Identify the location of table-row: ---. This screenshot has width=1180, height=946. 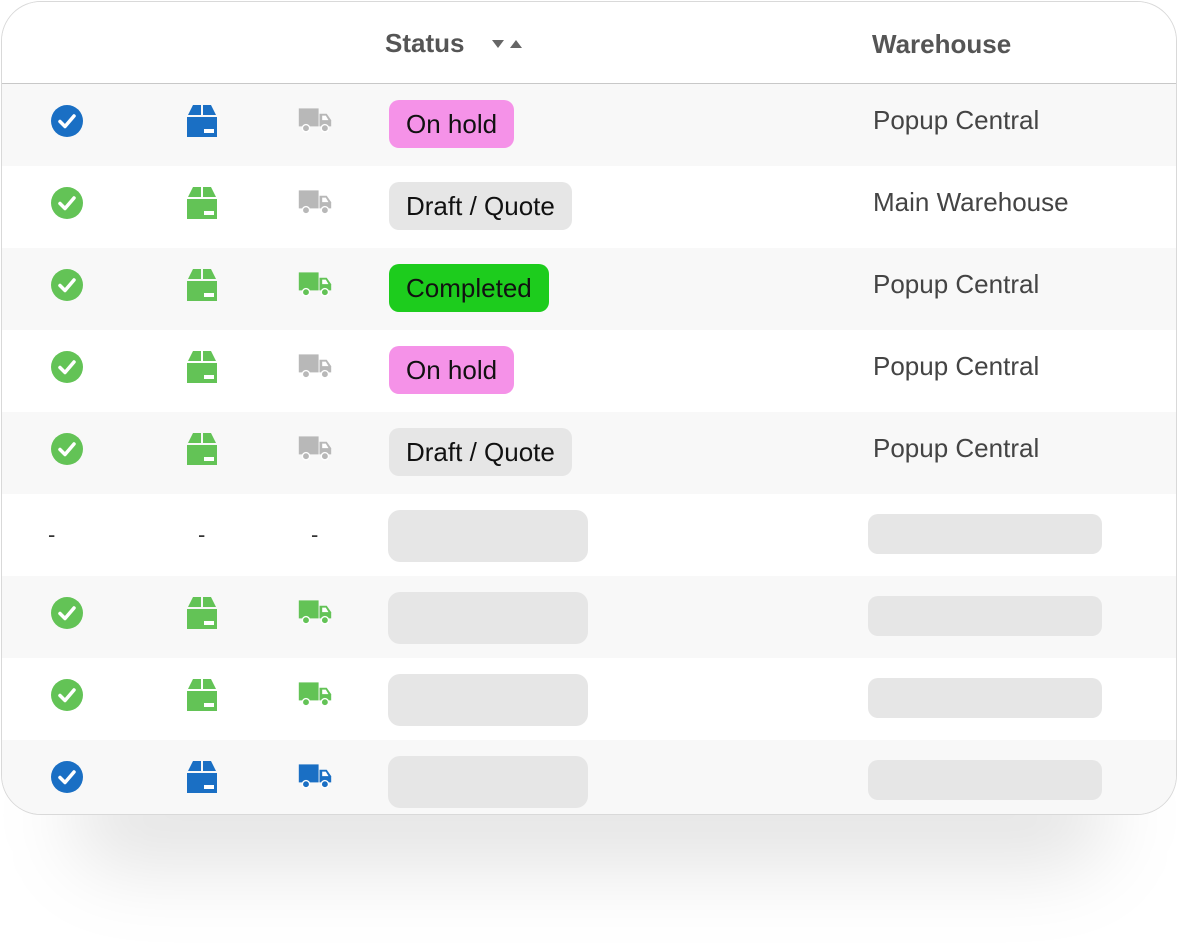
(589, 535).